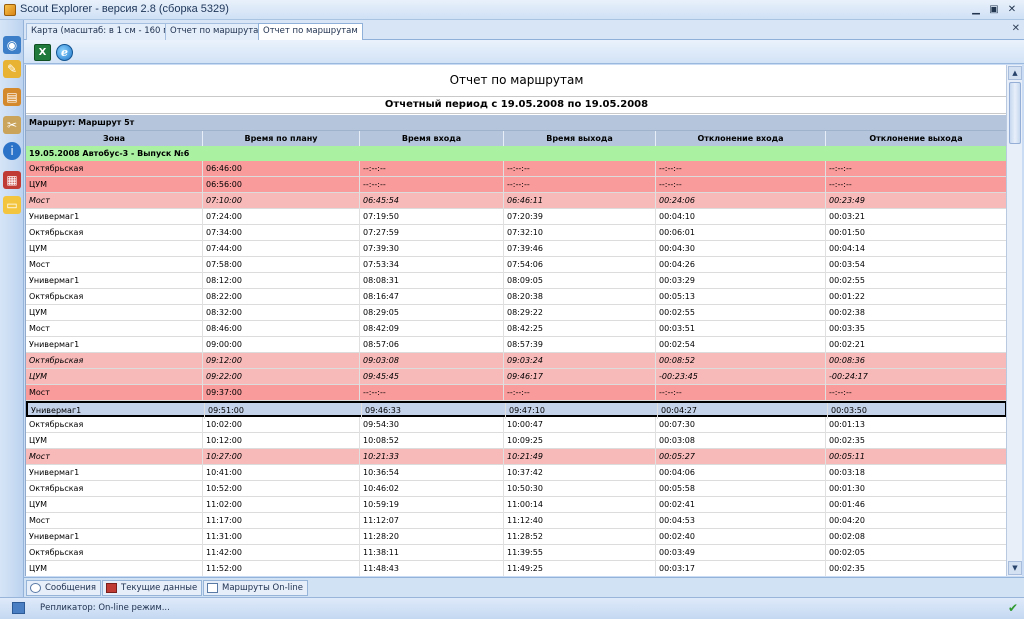 The height and width of the screenshot is (619, 1024). I want to click on edit-icon: ✎, so click(12, 69).